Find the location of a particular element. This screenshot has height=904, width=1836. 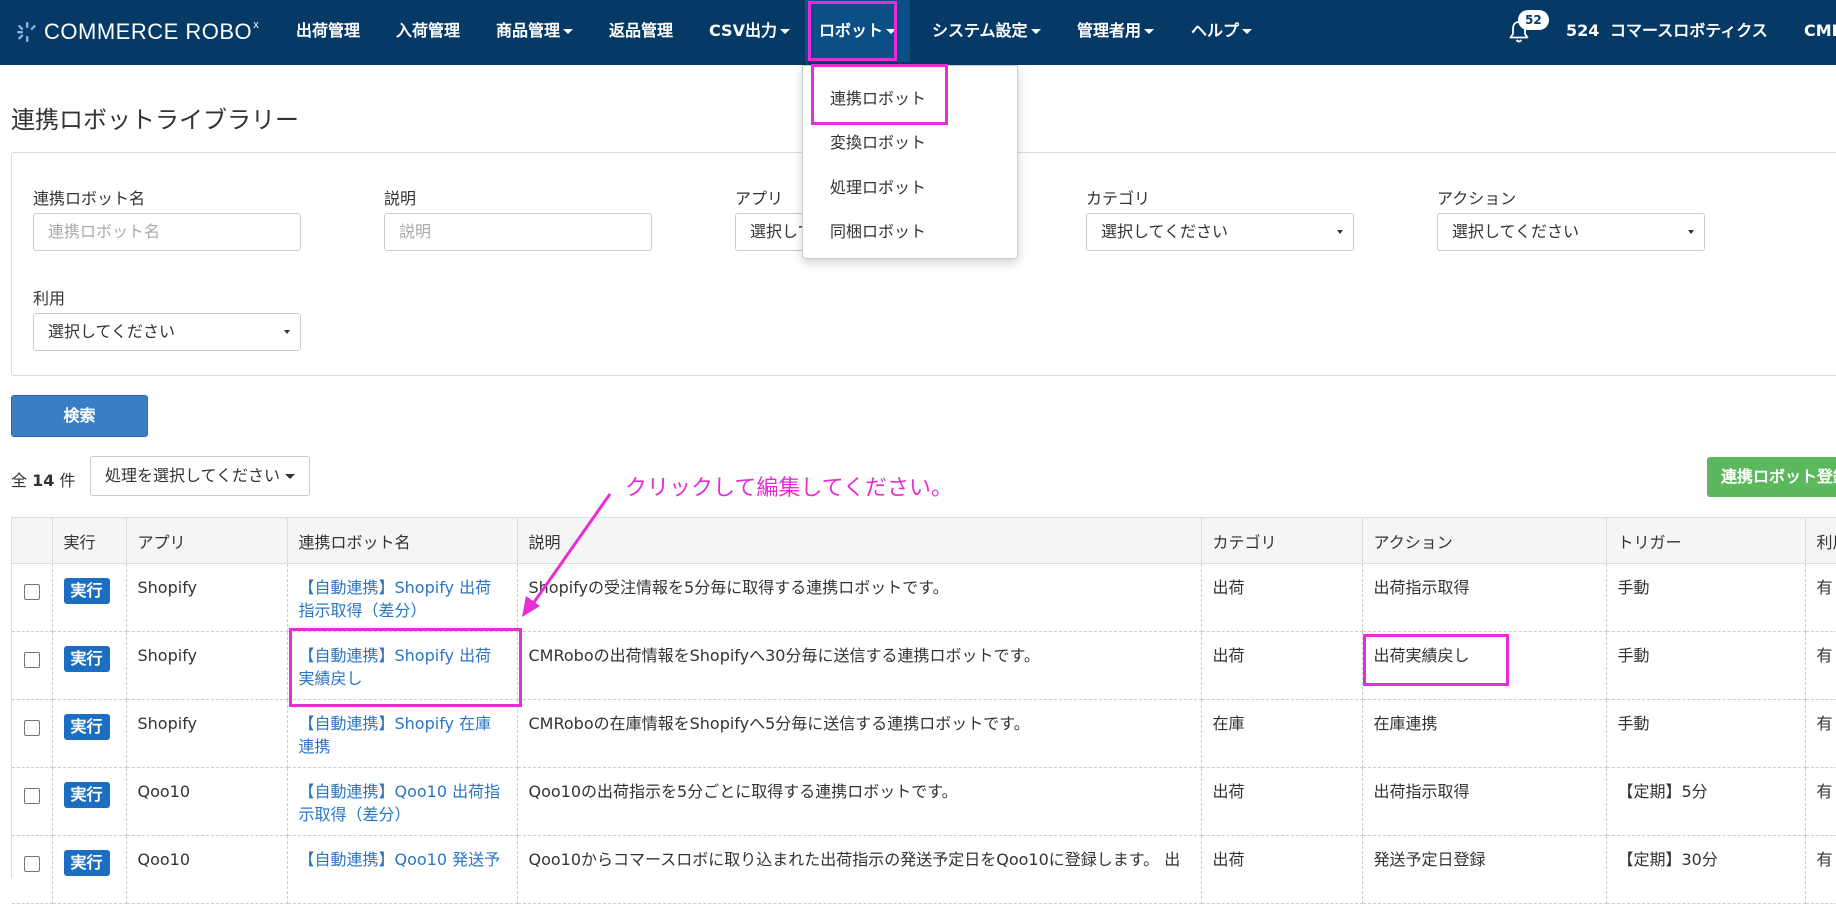

search-button: 検索 is located at coordinates (79, 416).